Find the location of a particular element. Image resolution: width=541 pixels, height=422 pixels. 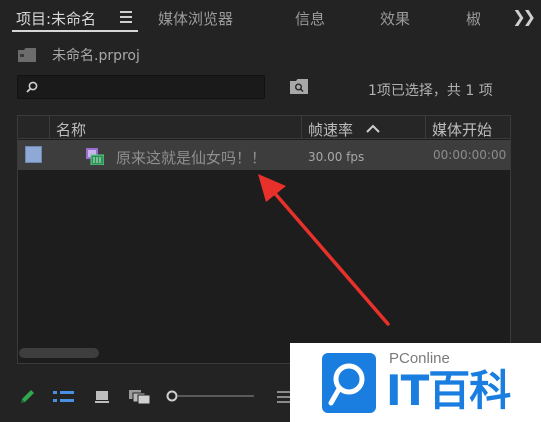

horizontal-scrollbar is located at coordinates (59, 353).